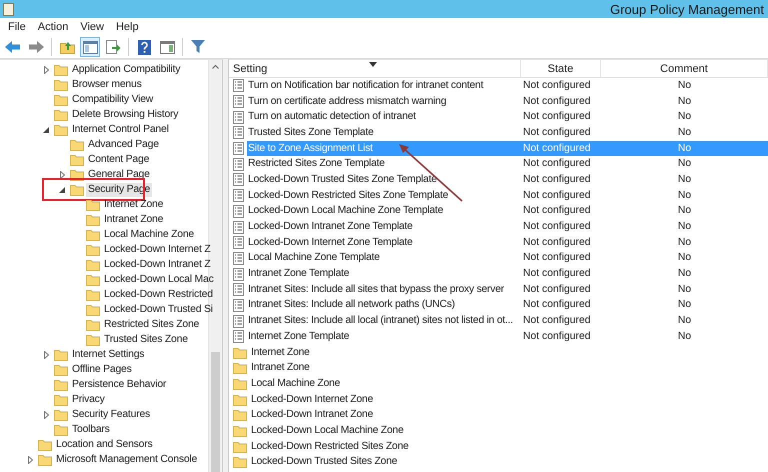 The image size is (768, 472). I want to click on tree-item: Locked-Down Trusted Si, so click(158, 309).